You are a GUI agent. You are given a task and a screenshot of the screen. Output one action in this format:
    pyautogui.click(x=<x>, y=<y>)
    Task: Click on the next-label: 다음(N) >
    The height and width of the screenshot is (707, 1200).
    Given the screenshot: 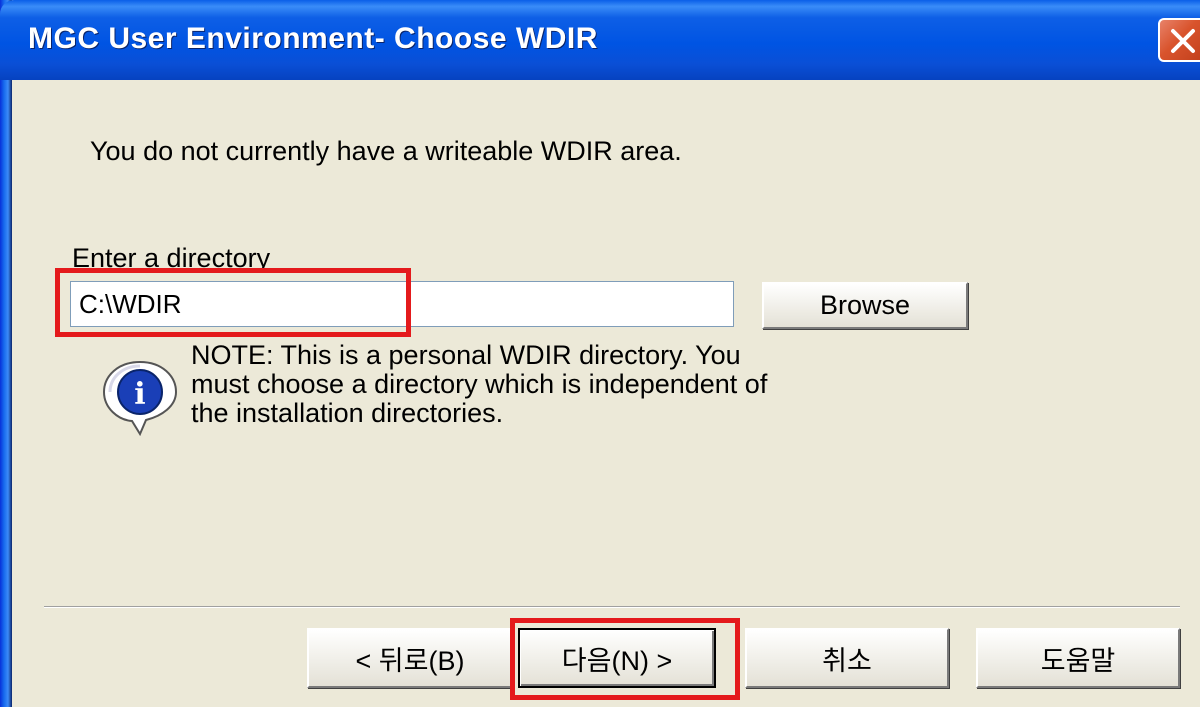 What is the action you would take?
    pyautogui.click(x=617, y=660)
    